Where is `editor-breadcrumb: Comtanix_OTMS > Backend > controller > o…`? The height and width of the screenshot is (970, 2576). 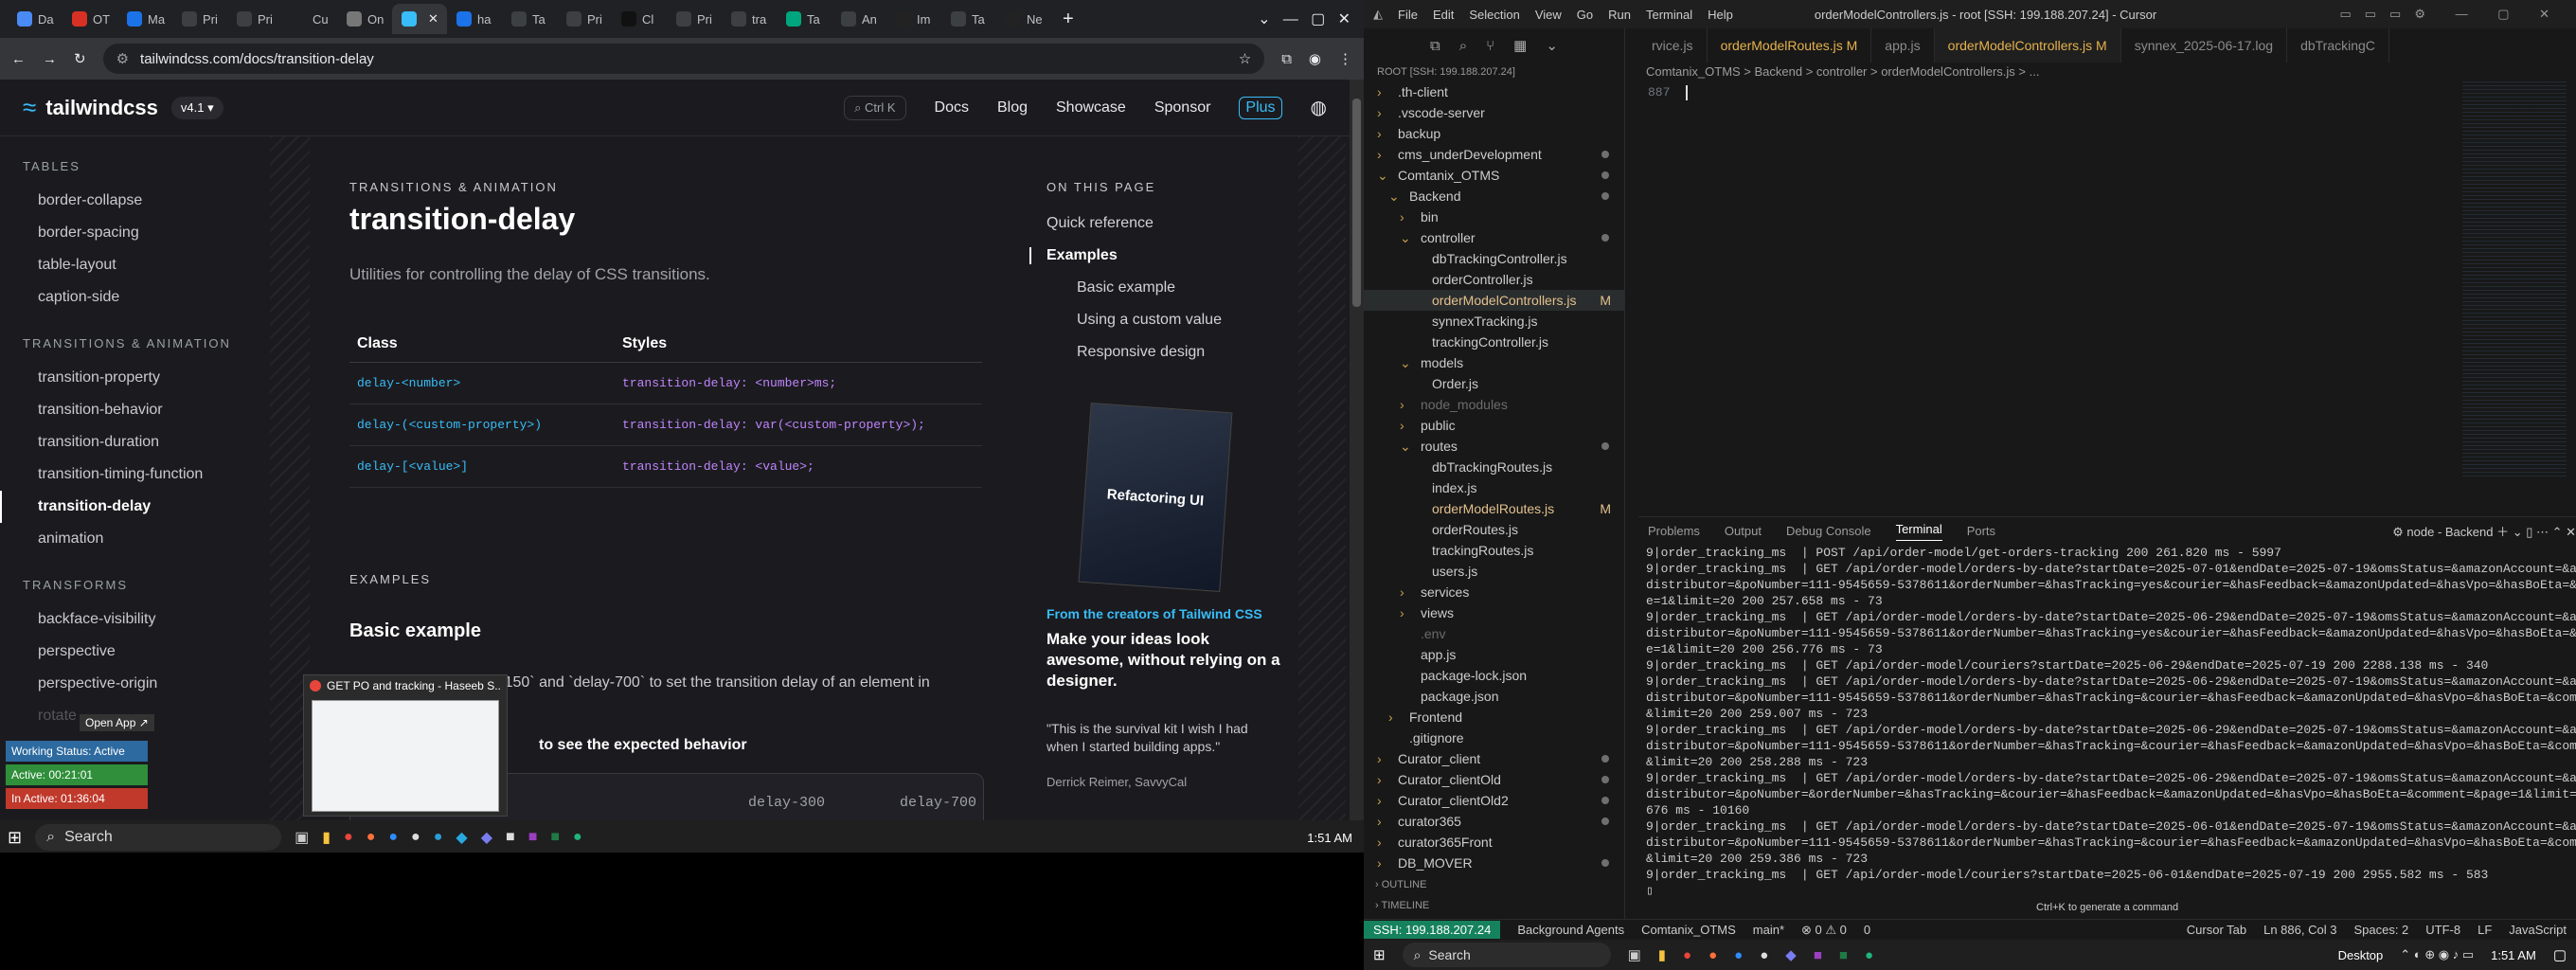 editor-breadcrumb: Comtanix_OTMS > Backend > controller > o… is located at coordinates (1842, 71).